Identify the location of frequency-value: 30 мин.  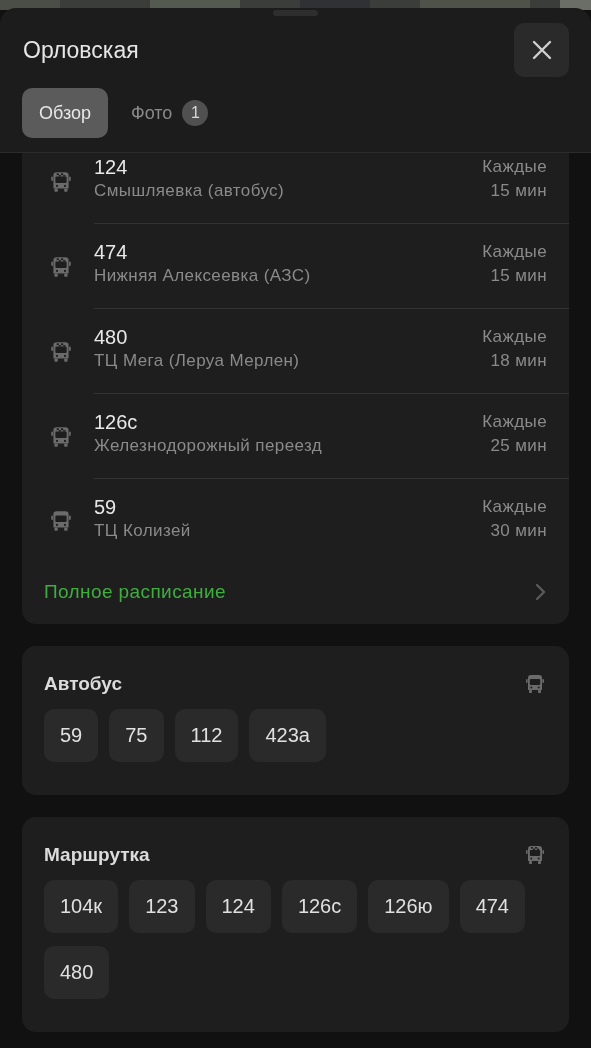
(518, 531).